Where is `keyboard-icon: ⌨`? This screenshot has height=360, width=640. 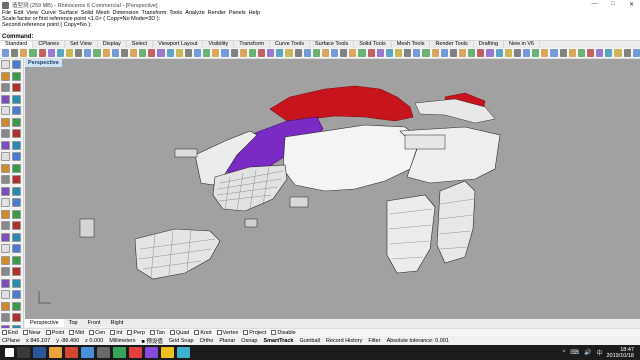 keyboard-icon: ⌨ is located at coordinates (574, 352).